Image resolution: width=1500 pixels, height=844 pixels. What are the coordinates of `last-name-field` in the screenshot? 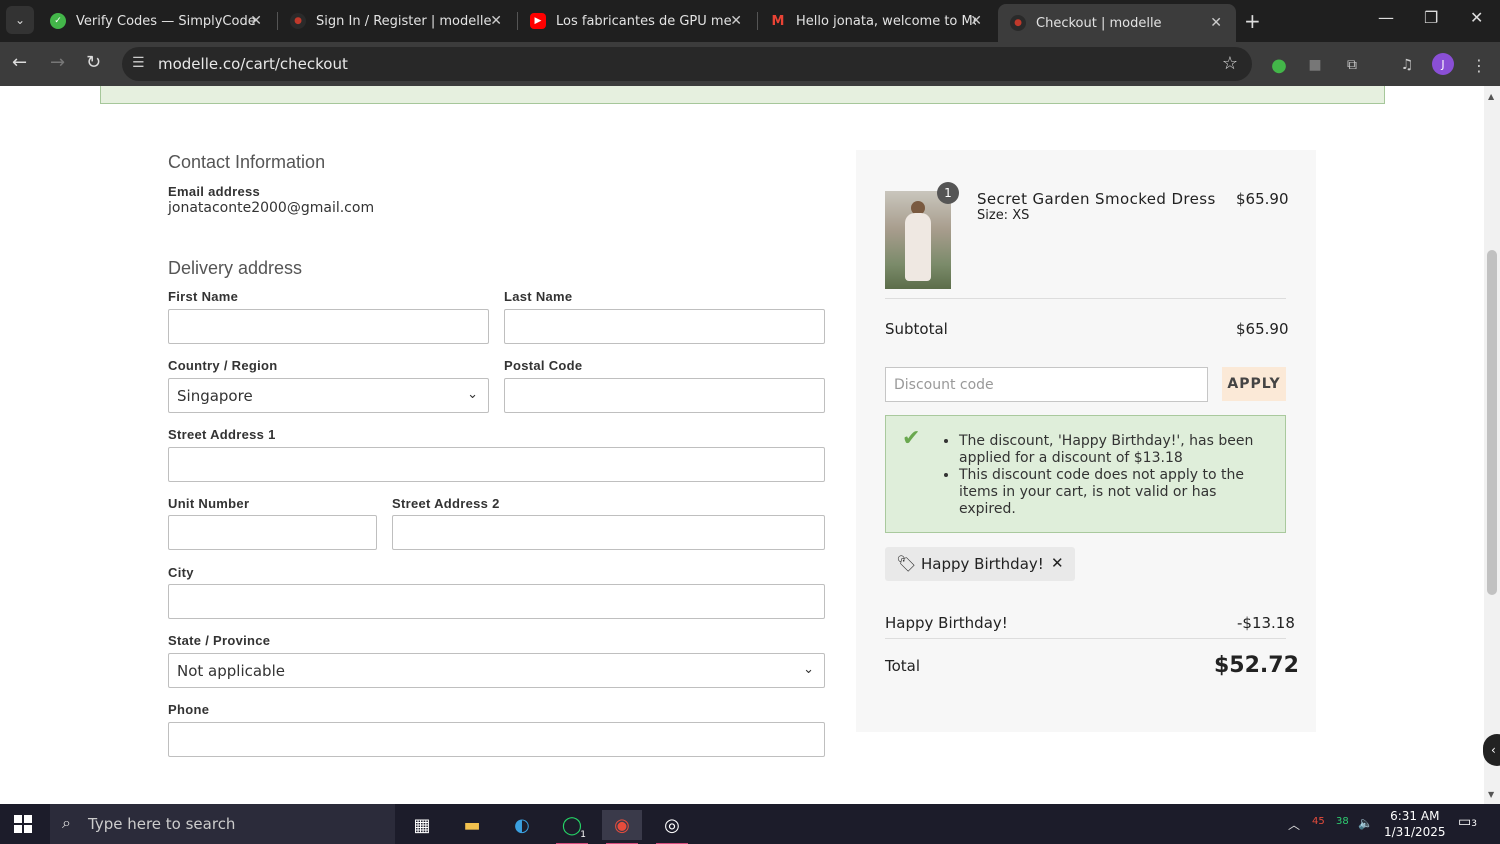 It's located at (664, 326).